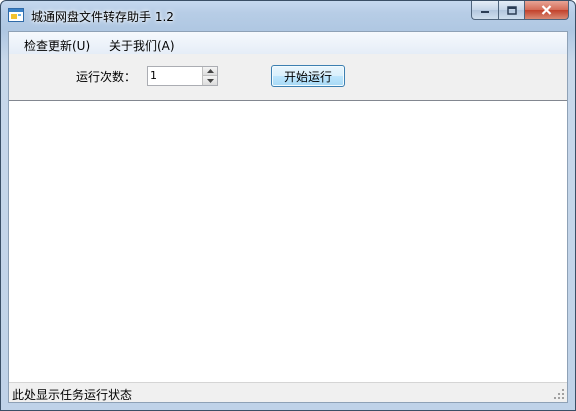  I want to click on run-count-stepper: 1, so click(182, 76).